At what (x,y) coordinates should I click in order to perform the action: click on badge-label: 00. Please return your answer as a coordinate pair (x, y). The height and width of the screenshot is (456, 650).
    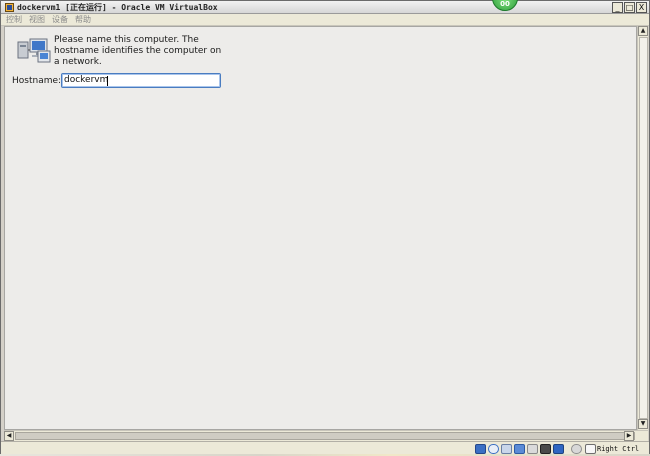
    Looking at the image, I should click on (505, 4).